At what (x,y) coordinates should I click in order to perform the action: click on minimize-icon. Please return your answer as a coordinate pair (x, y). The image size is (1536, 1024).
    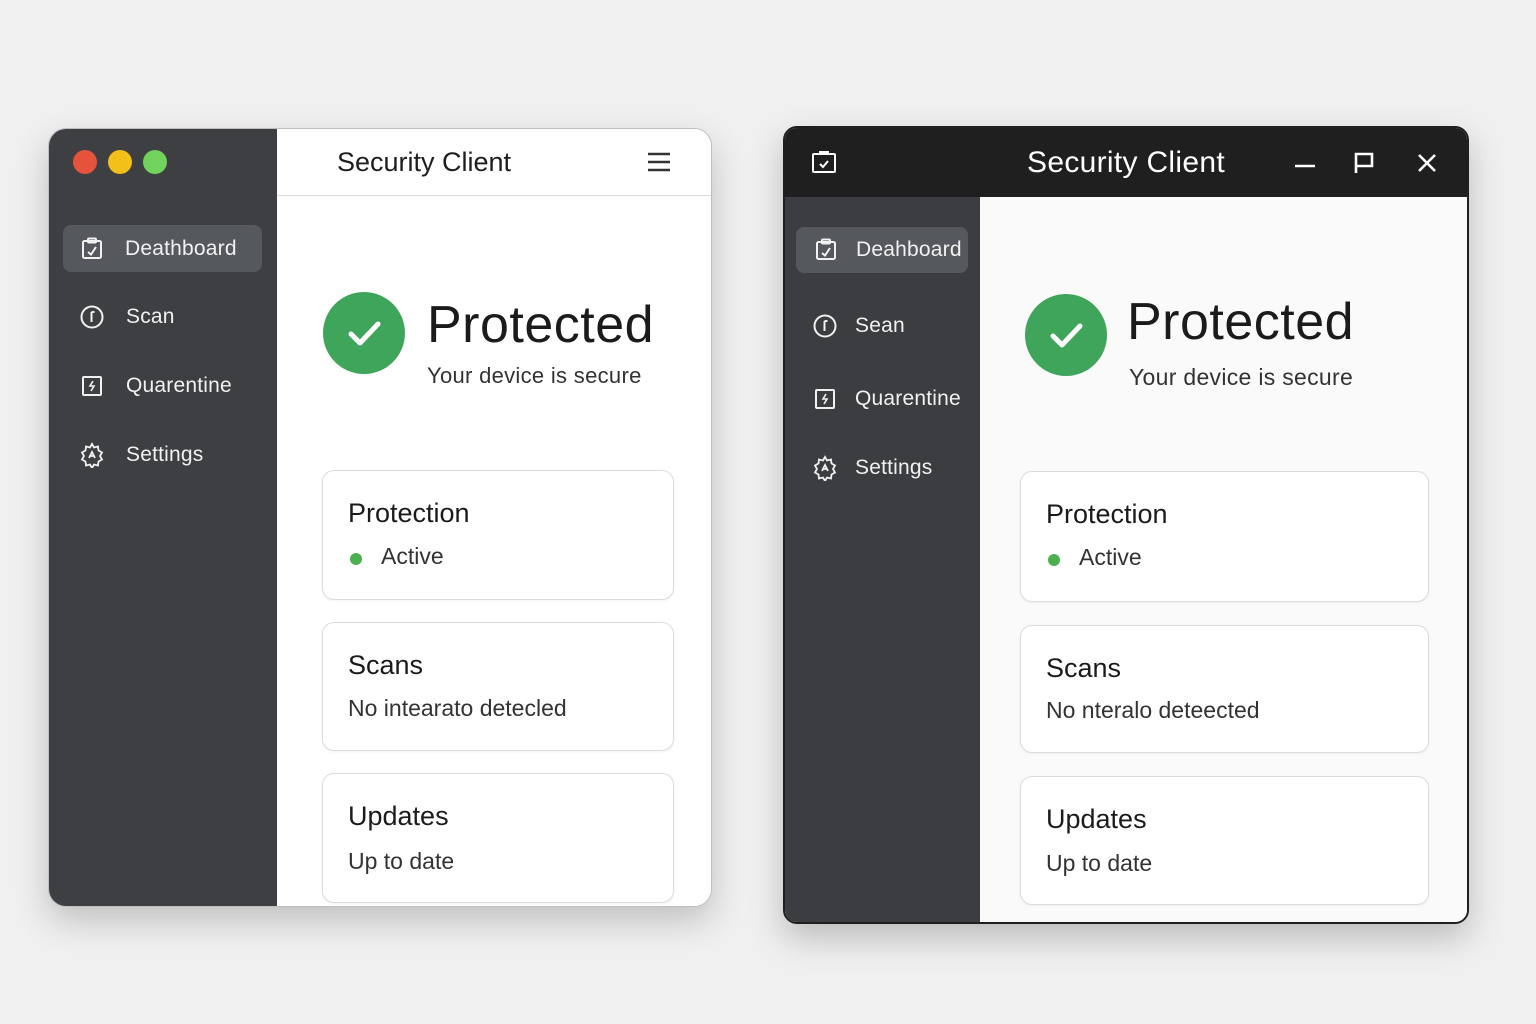
    Looking at the image, I should click on (1305, 163).